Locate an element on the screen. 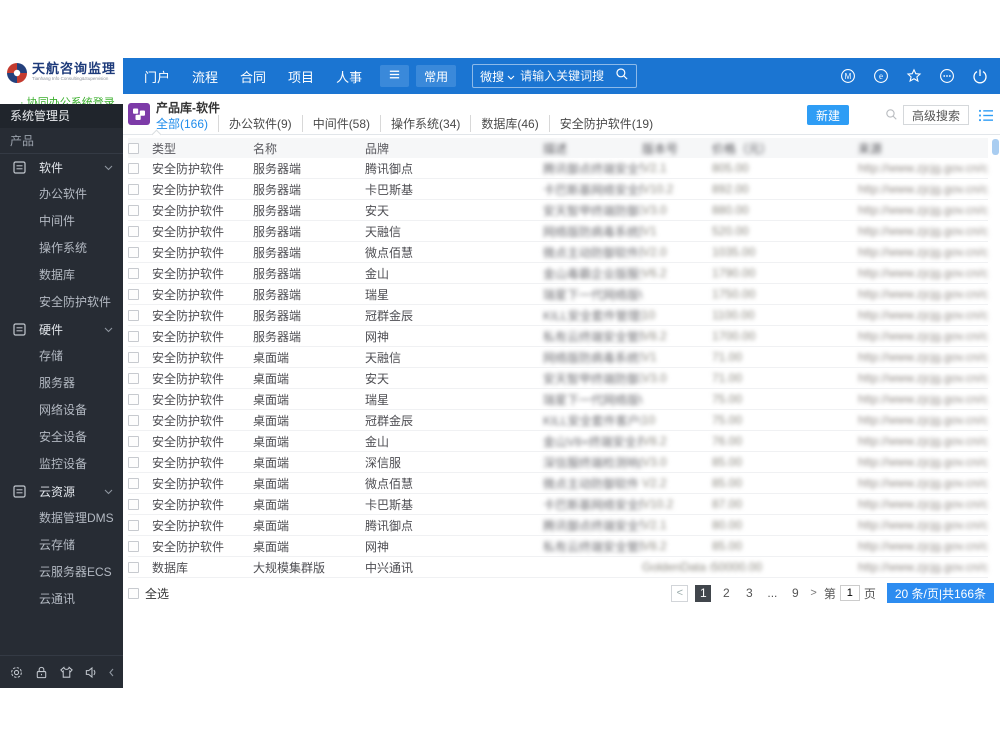 The height and width of the screenshot is (750, 1000). cell-14-4: V3.0 is located at coordinates (654, 462).